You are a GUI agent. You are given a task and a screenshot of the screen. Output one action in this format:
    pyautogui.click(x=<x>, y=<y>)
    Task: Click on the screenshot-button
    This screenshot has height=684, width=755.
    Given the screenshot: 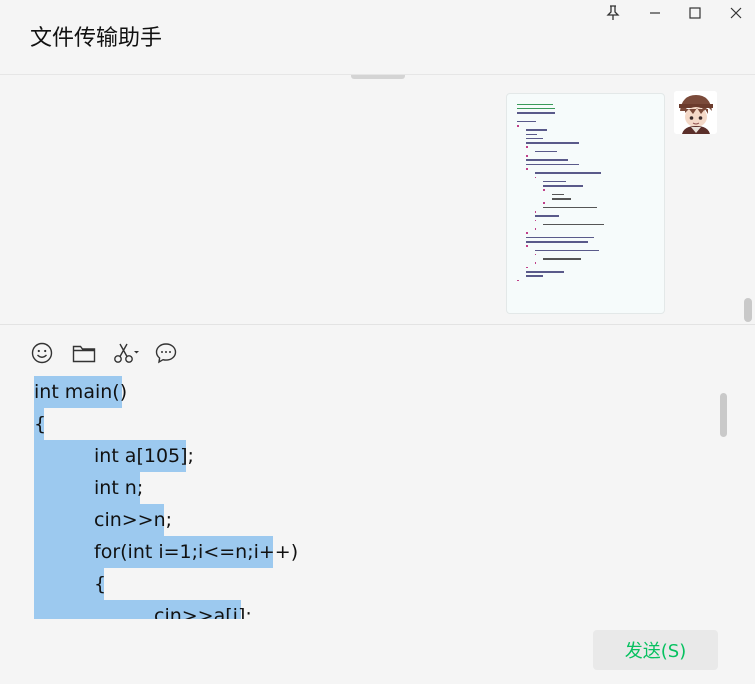 What is the action you would take?
    pyautogui.click(x=126, y=353)
    